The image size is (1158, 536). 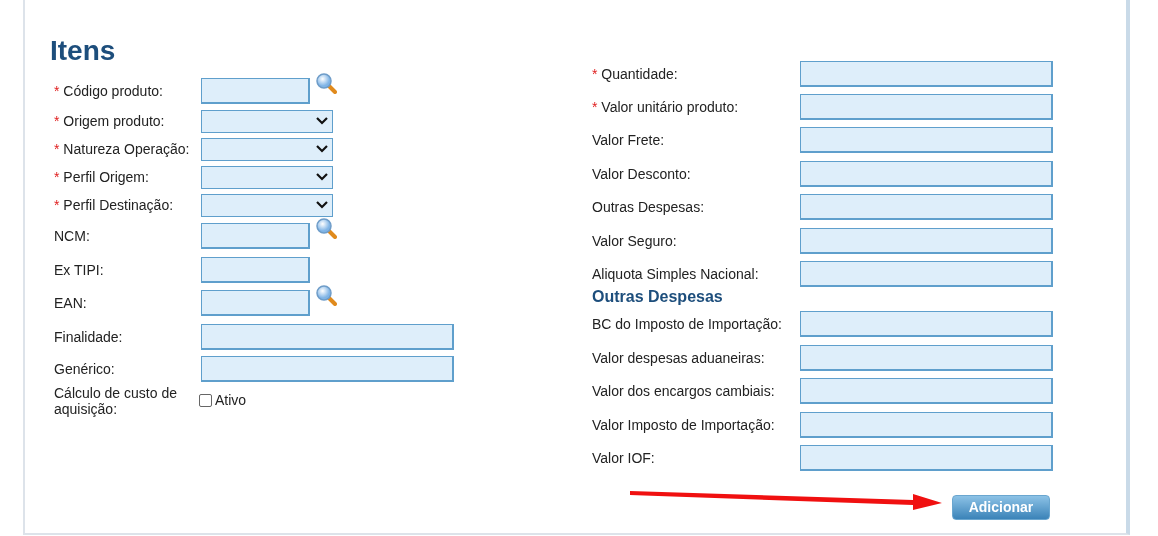 What do you see at coordinates (635, 73) in the screenshot?
I see `field-label: * Quantidade:` at bounding box center [635, 73].